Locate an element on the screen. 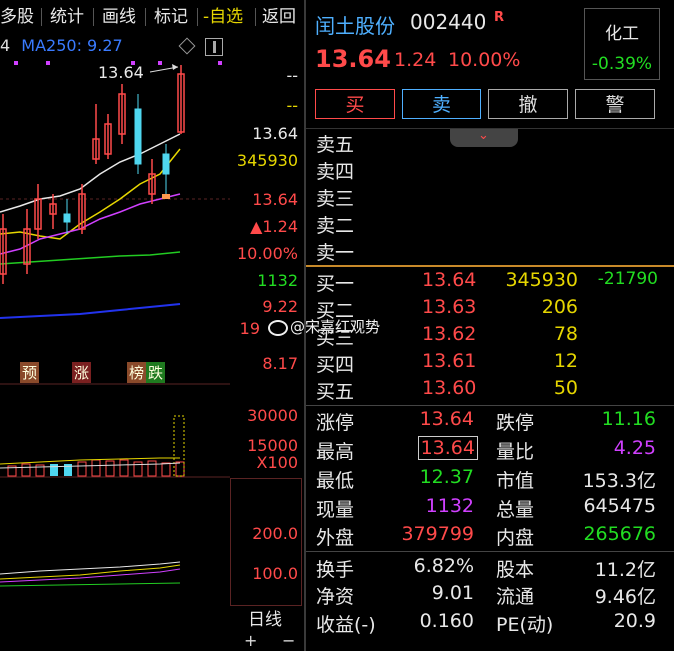 The width and height of the screenshot is (674, 651). bid-volume: 12 is located at coordinates (565, 361).